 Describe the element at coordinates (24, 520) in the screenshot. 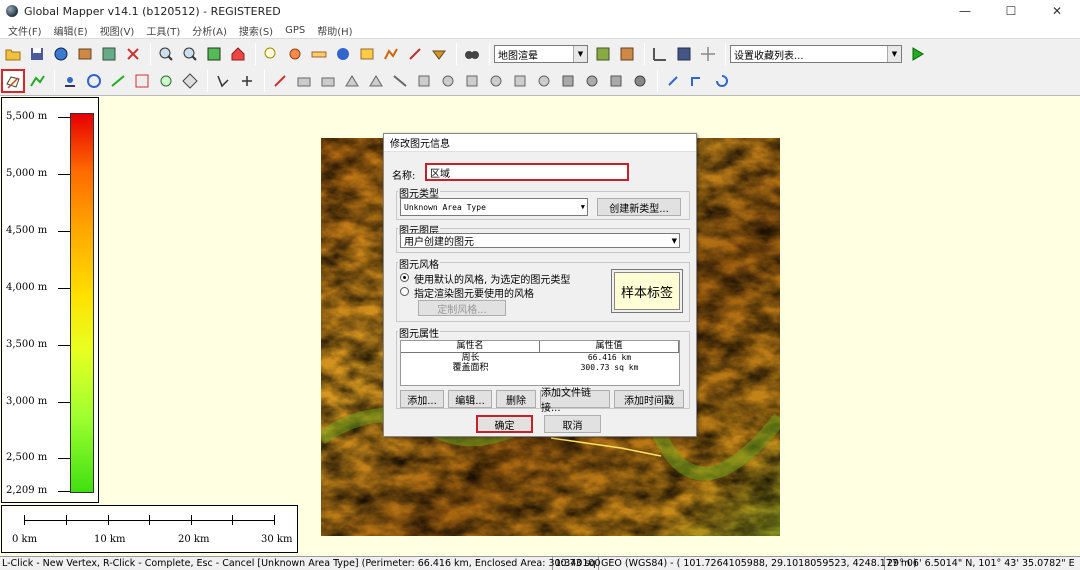

I see `scale-tick` at that location.